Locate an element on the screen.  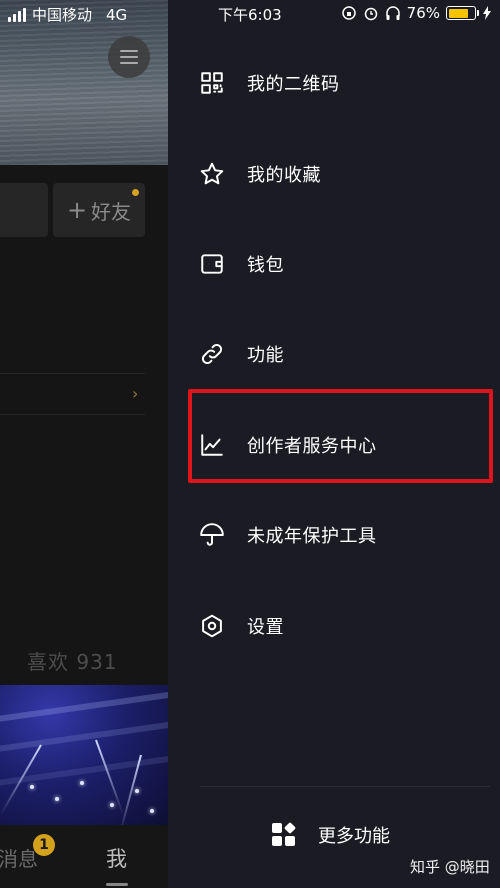
menu-item-wallet: 钱包 is located at coordinates (334, 264).